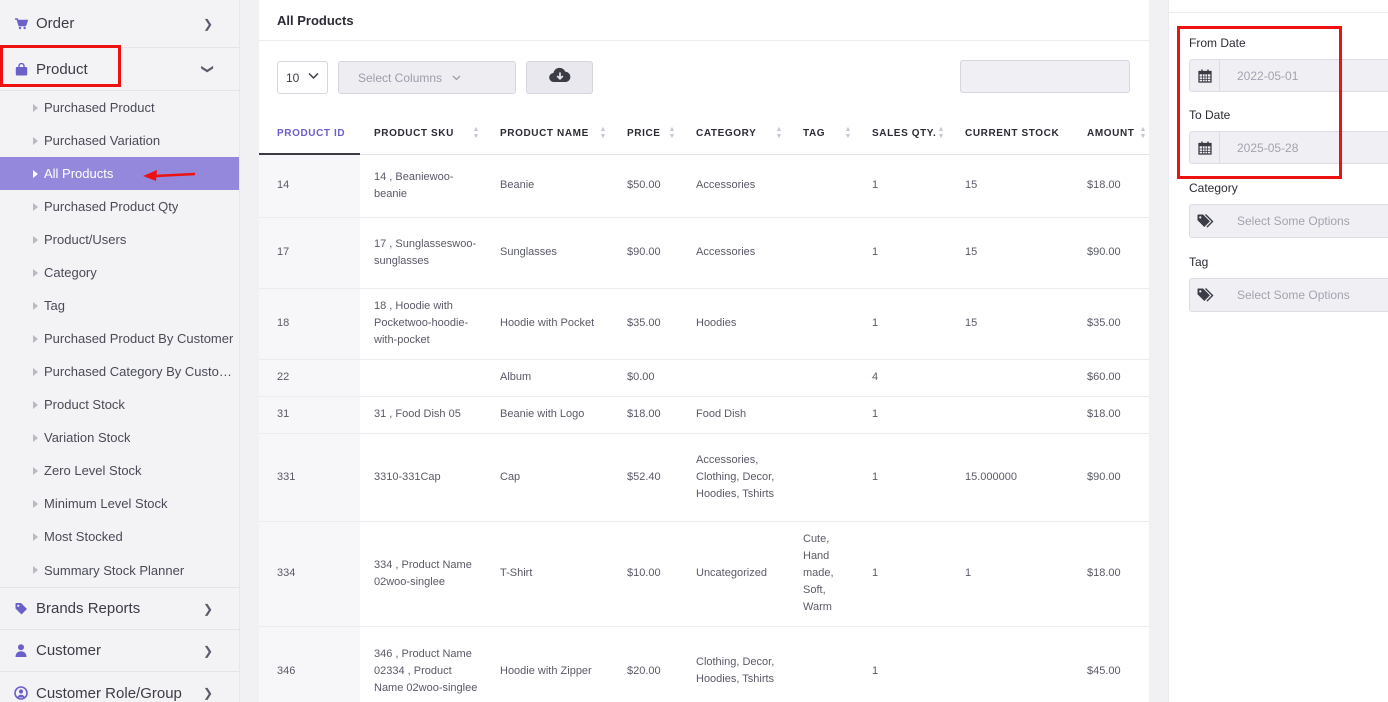 The height and width of the screenshot is (702, 1388). I want to click on table-cell: $10.00, so click(647, 574).